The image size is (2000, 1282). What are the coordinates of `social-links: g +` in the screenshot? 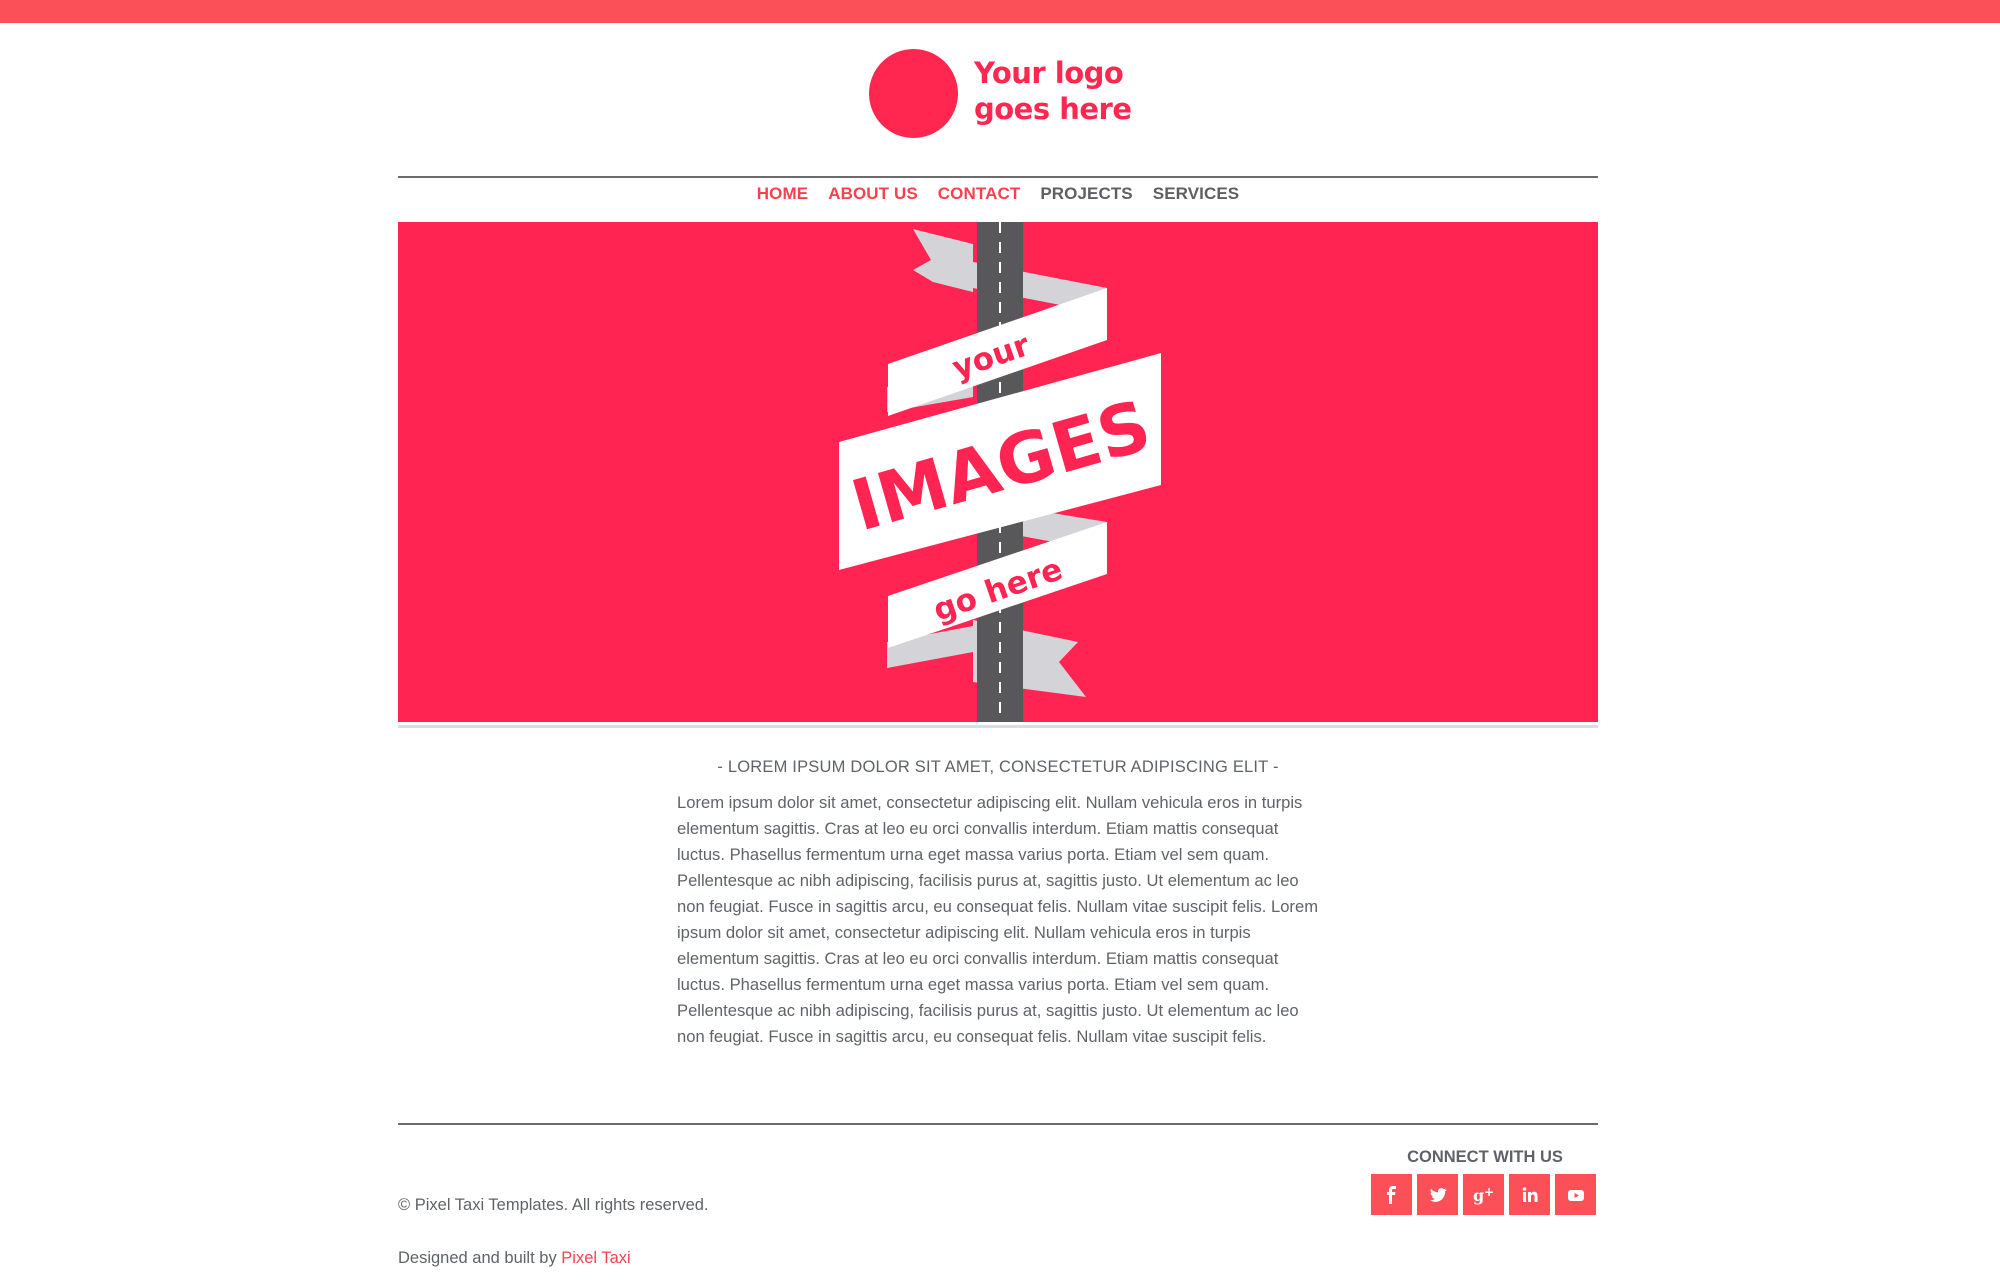 It's located at (1483, 1194).